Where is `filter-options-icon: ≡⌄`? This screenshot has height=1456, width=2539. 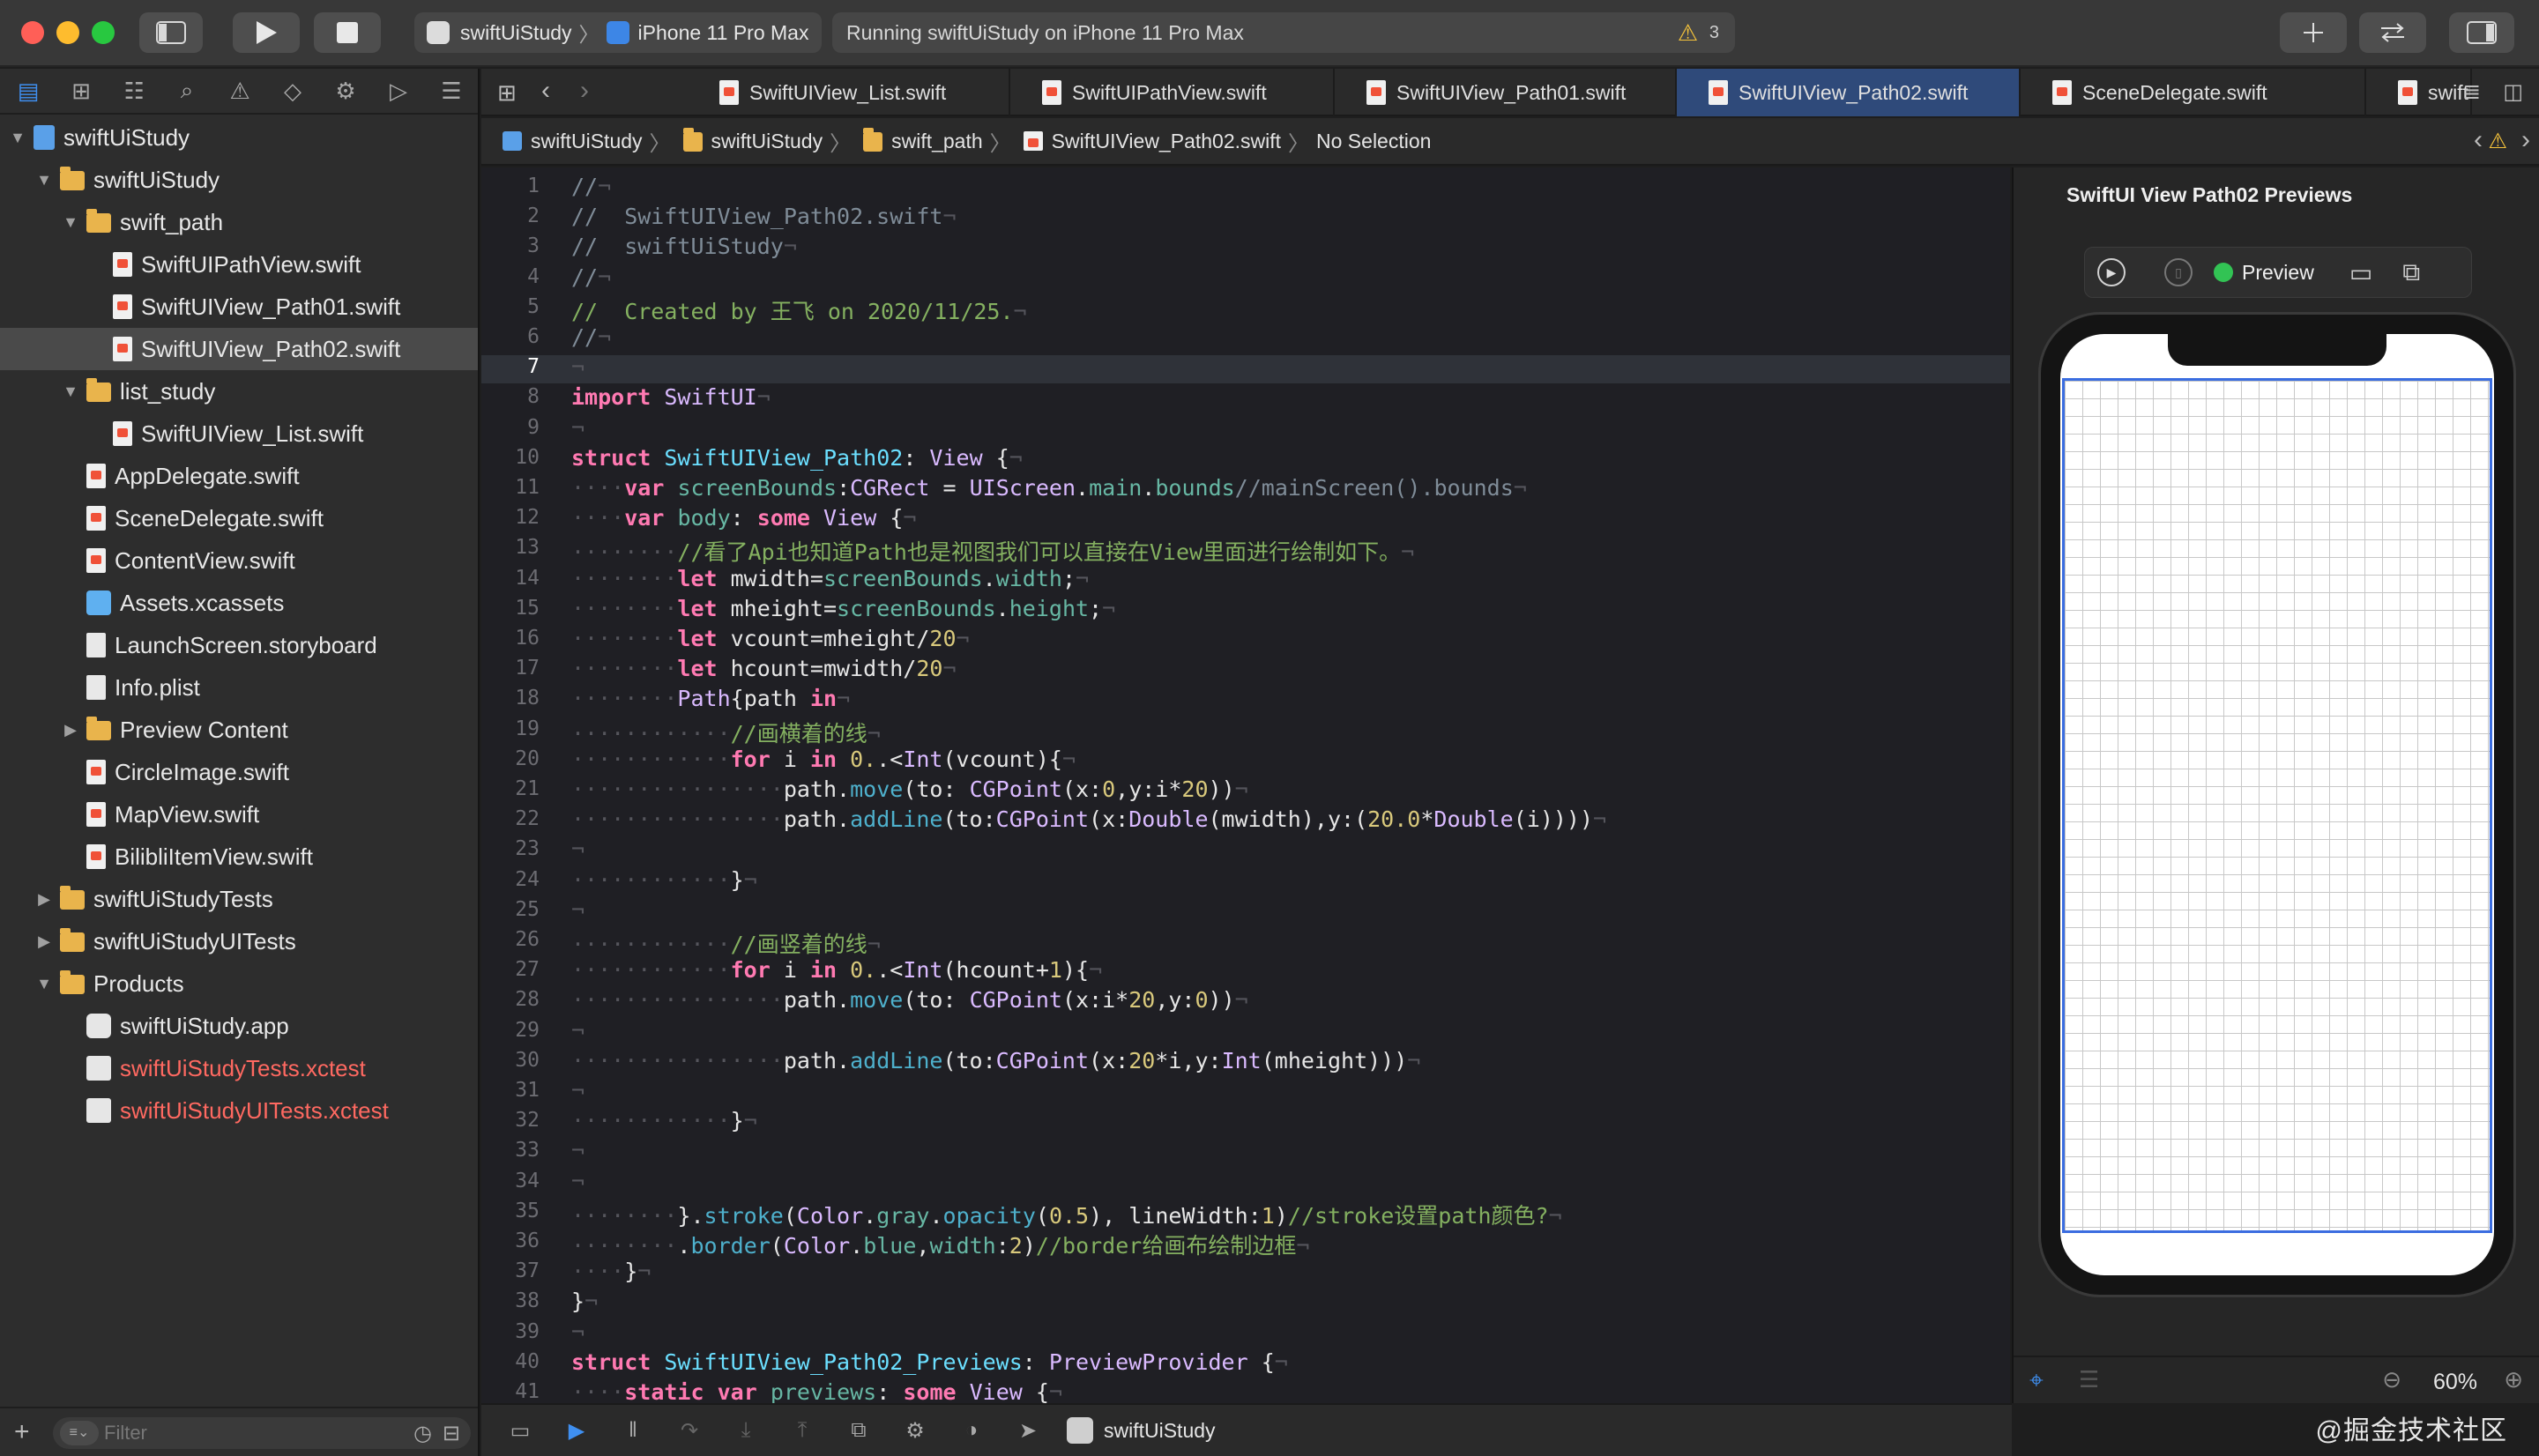 filter-options-icon: ≡⌄ is located at coordinates (79, 1433).